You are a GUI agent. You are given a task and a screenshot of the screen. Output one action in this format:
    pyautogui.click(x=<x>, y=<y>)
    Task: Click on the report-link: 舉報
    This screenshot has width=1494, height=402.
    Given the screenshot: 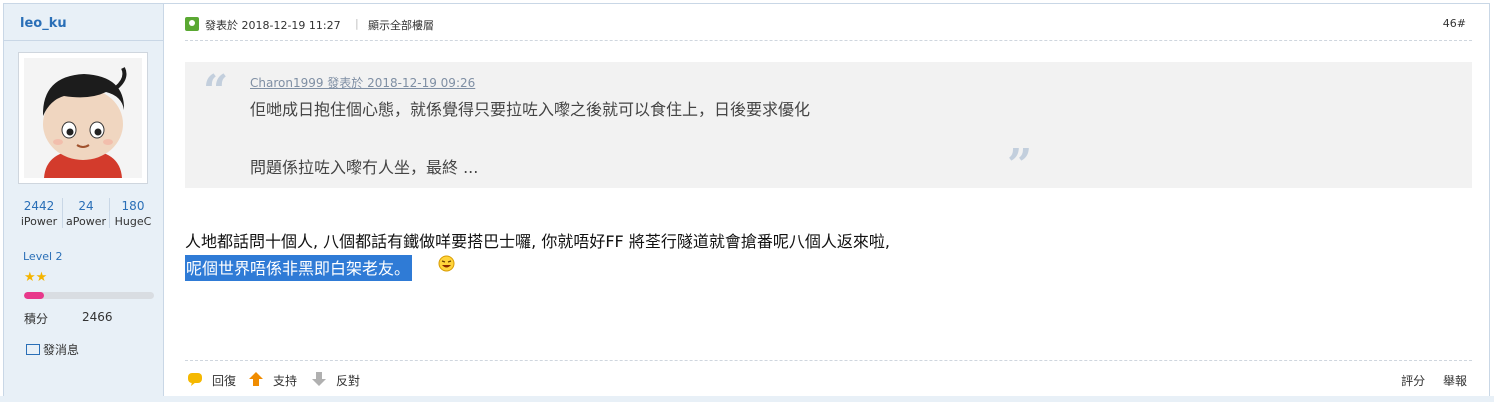 What is the action you would take?
    pyautogui.click(x=1455, y=381)
    